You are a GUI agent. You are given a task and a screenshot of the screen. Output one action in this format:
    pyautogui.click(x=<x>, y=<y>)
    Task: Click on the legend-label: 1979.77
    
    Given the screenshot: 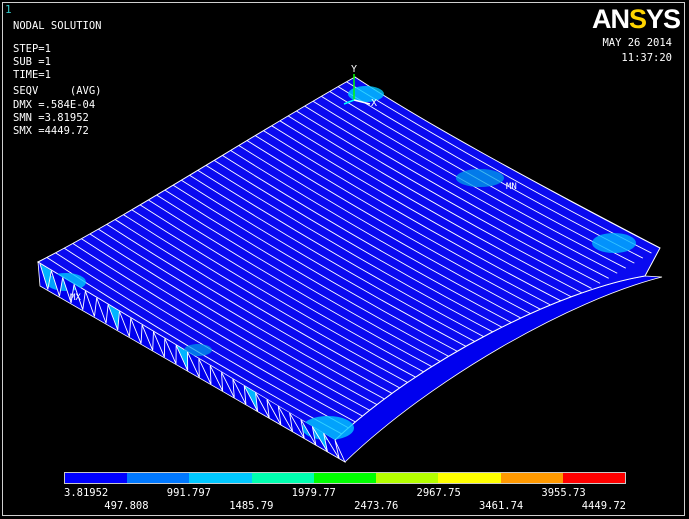 What is the action you would take?
    pyautogui.click(x=313, y=493)
    